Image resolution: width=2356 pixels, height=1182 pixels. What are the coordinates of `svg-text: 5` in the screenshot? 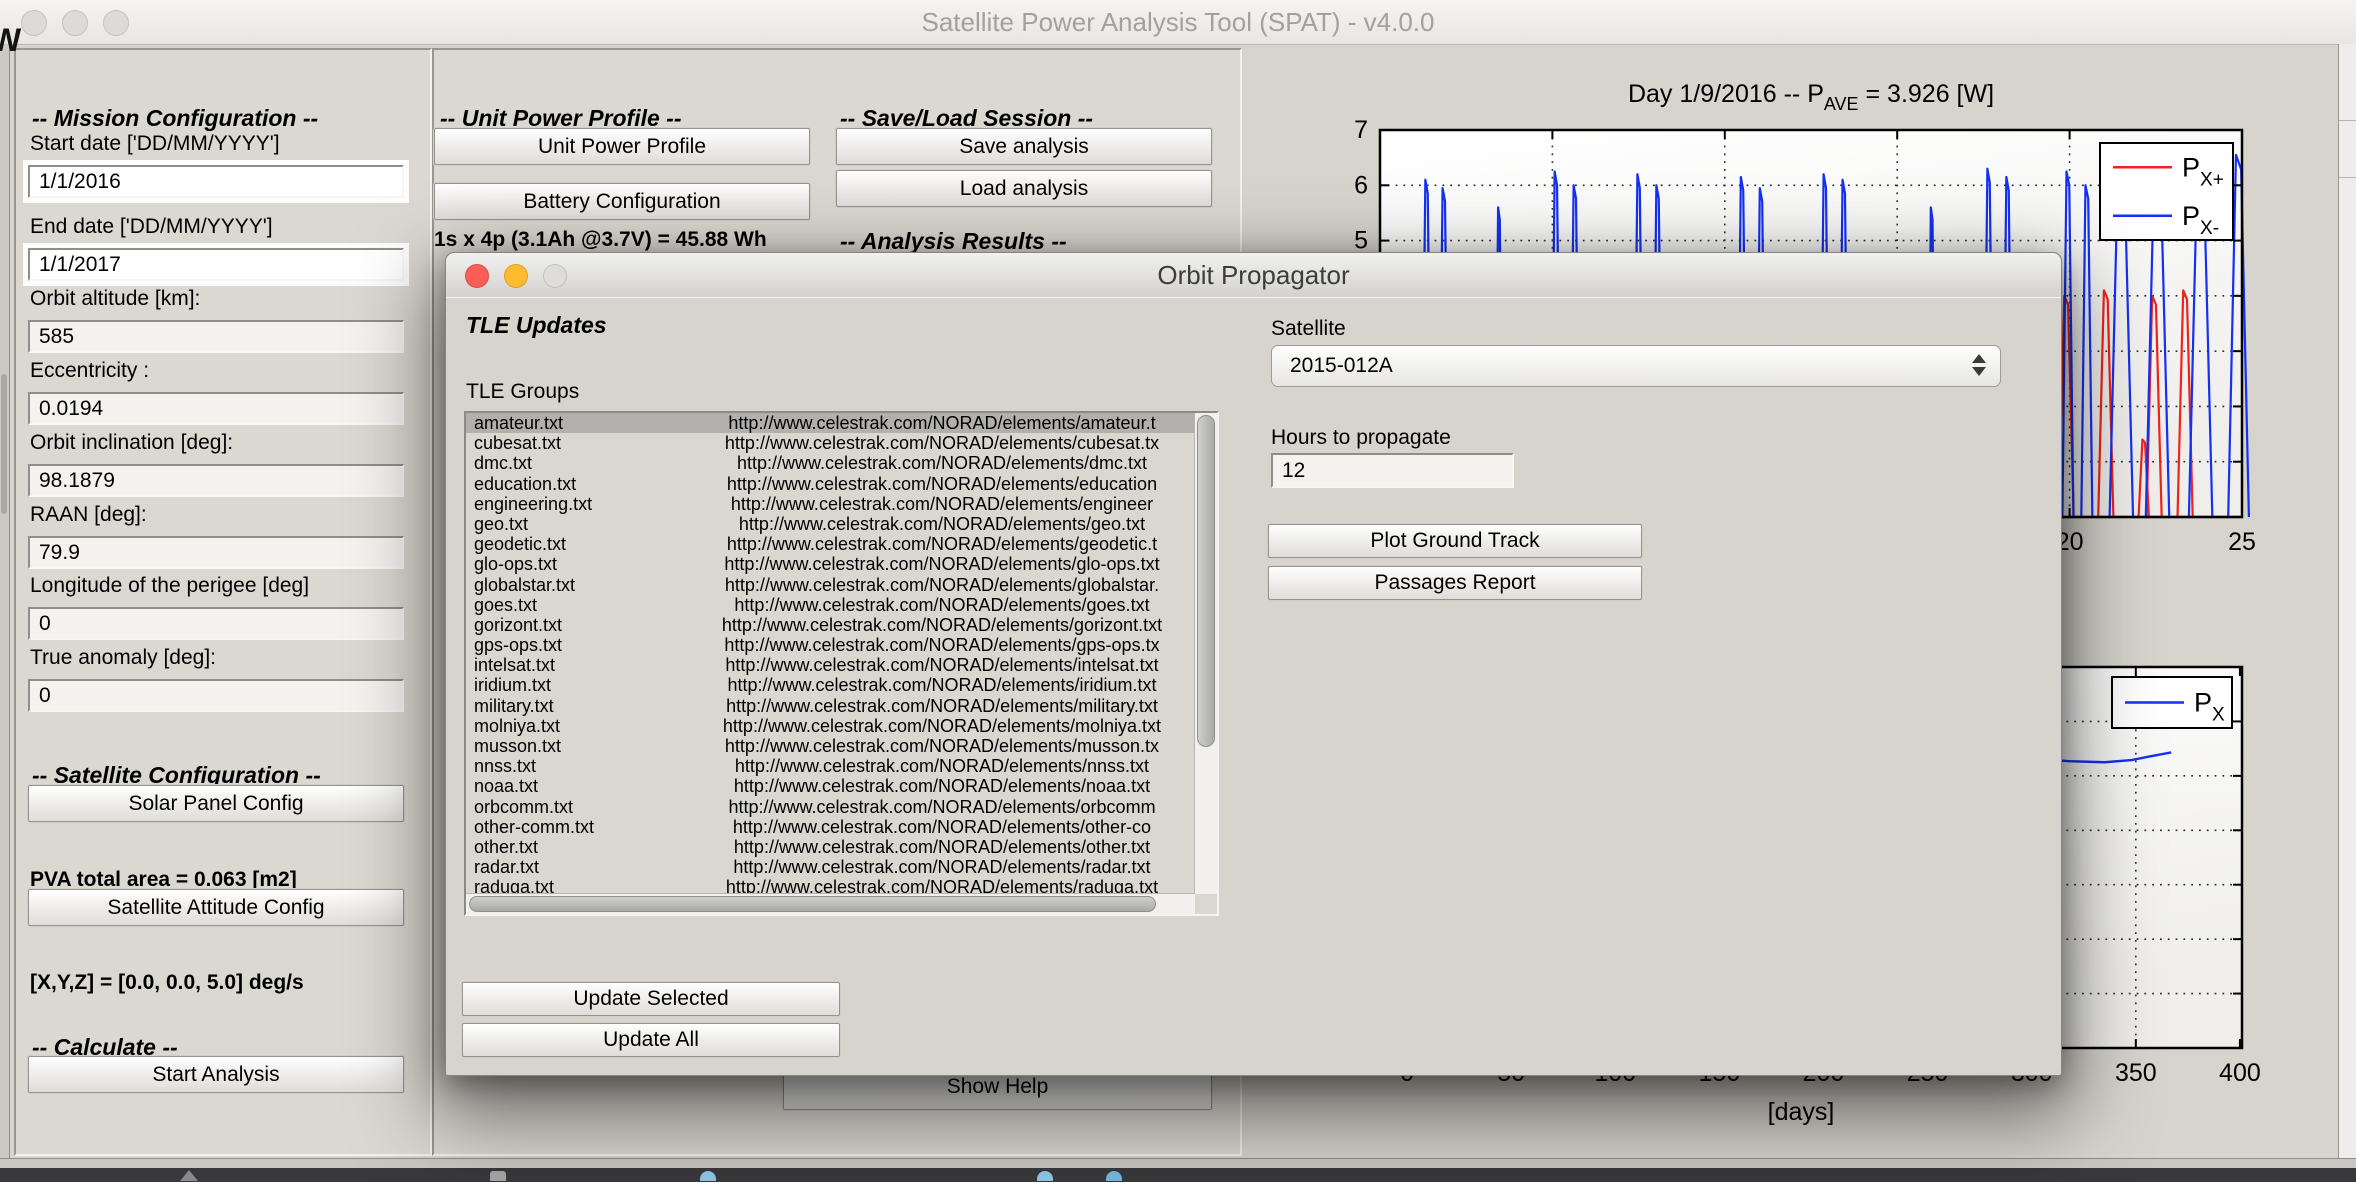 It's located at (1361, 241).